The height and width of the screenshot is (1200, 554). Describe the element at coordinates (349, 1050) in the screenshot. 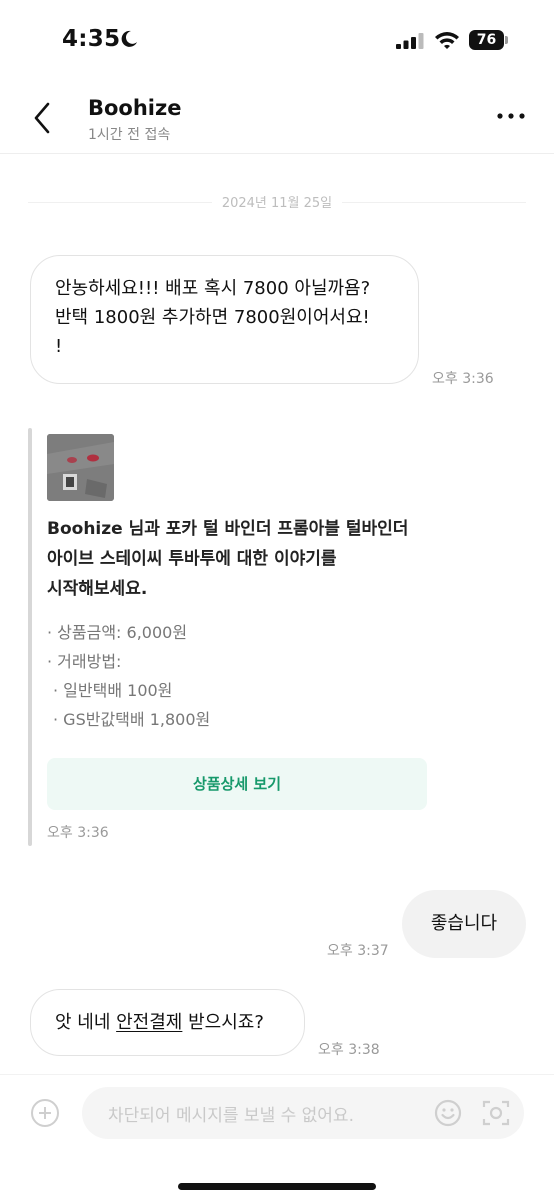

I see `message-time: 오후 3:38` at that location.